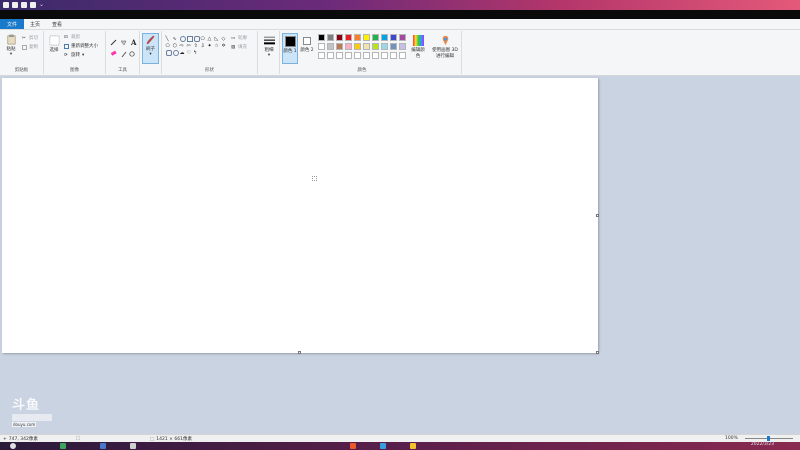 The height and width of the screenshot is (450, 800). What do you see at coordinates (269, 46) in the screenshot?
I see `size-button: 粗细 ▾` at bounding box center [269, 46].